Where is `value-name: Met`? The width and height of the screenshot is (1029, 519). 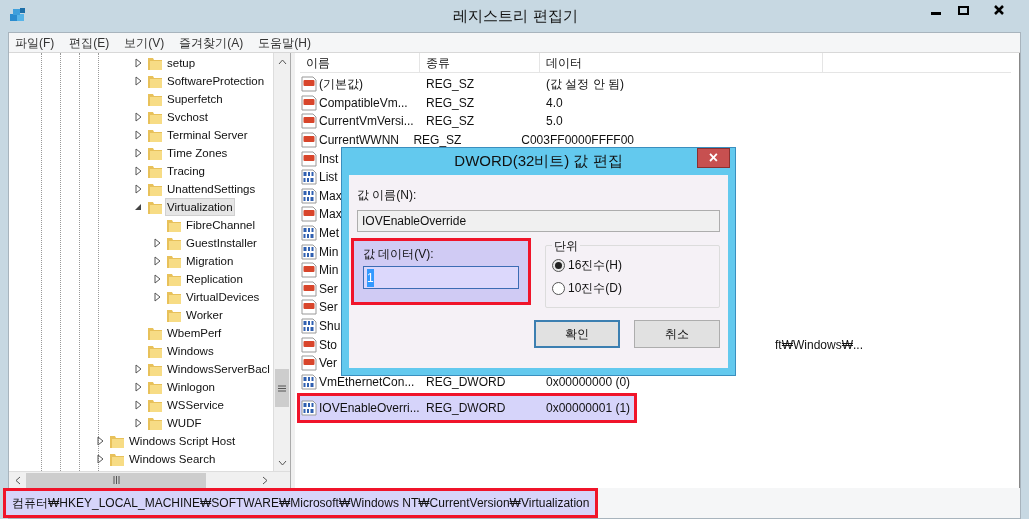 value-name: Met is located at coordinates (329, 234).